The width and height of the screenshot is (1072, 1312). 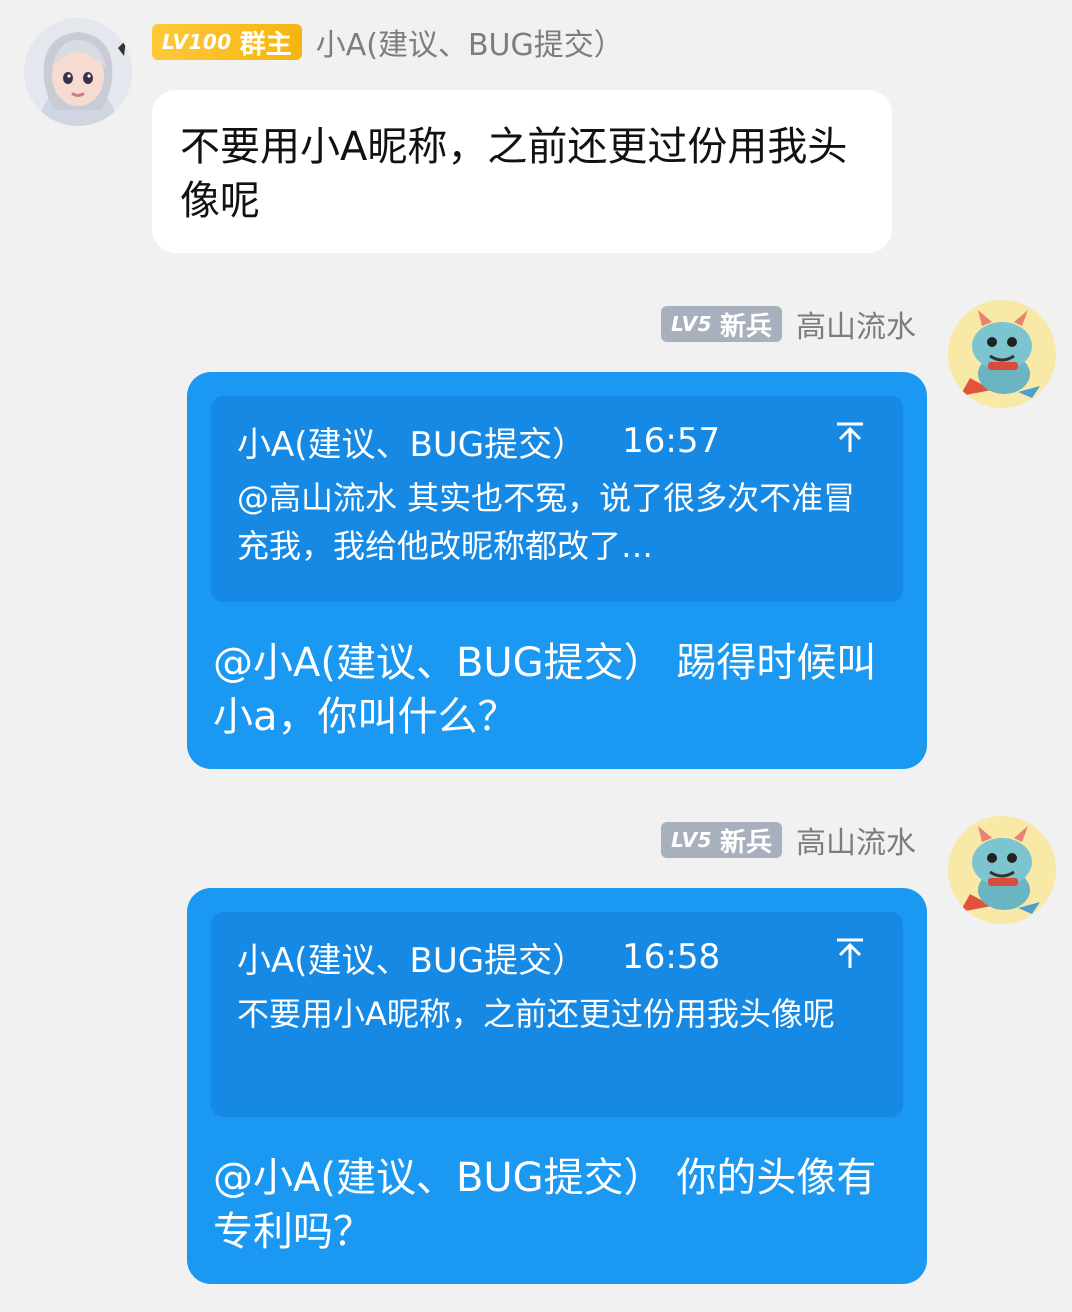 I want to click on sender-avatar, so click(x=78, y=72).